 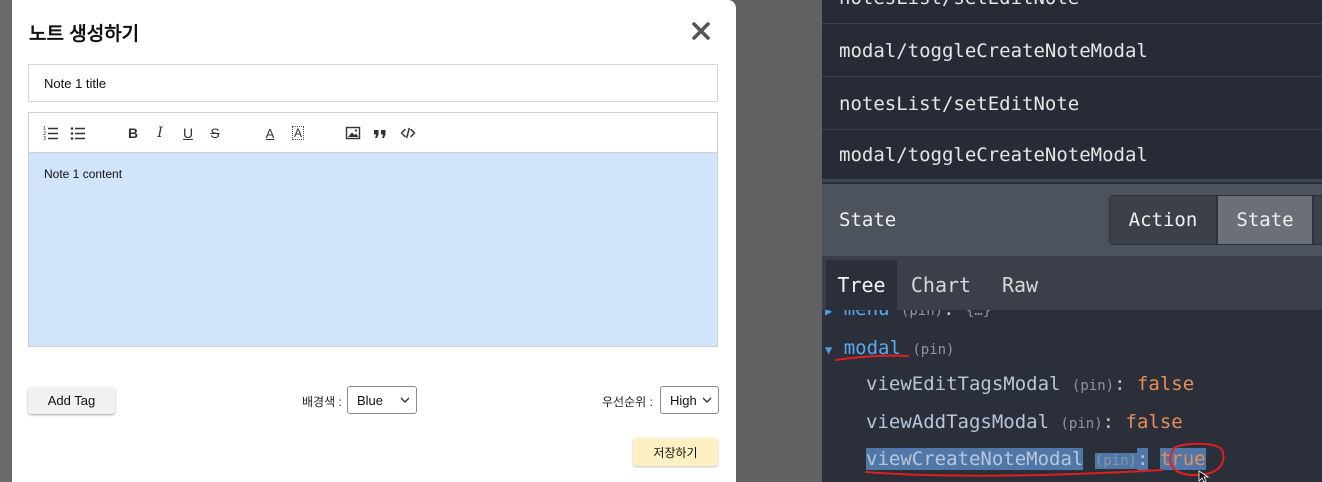 I want to click on bg-color-label: 배경색 :, so click(x=322, y=402).